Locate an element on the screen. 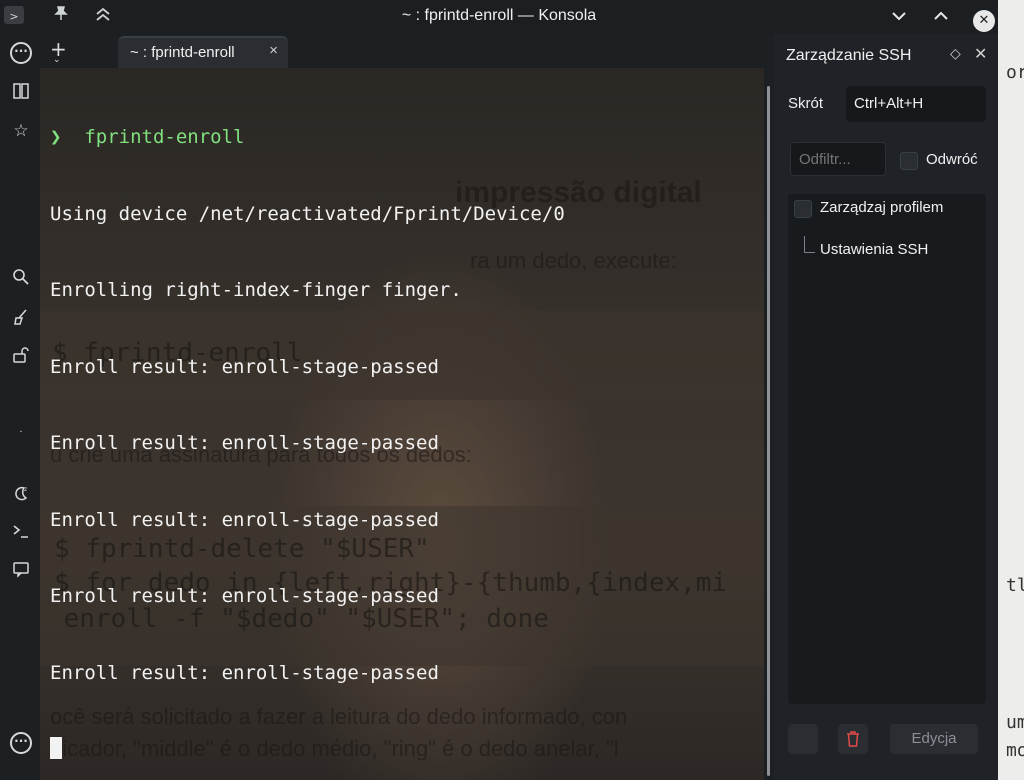 This screenshot has height=780, width=1024. chat-icon is located at coordinates (21, 571).